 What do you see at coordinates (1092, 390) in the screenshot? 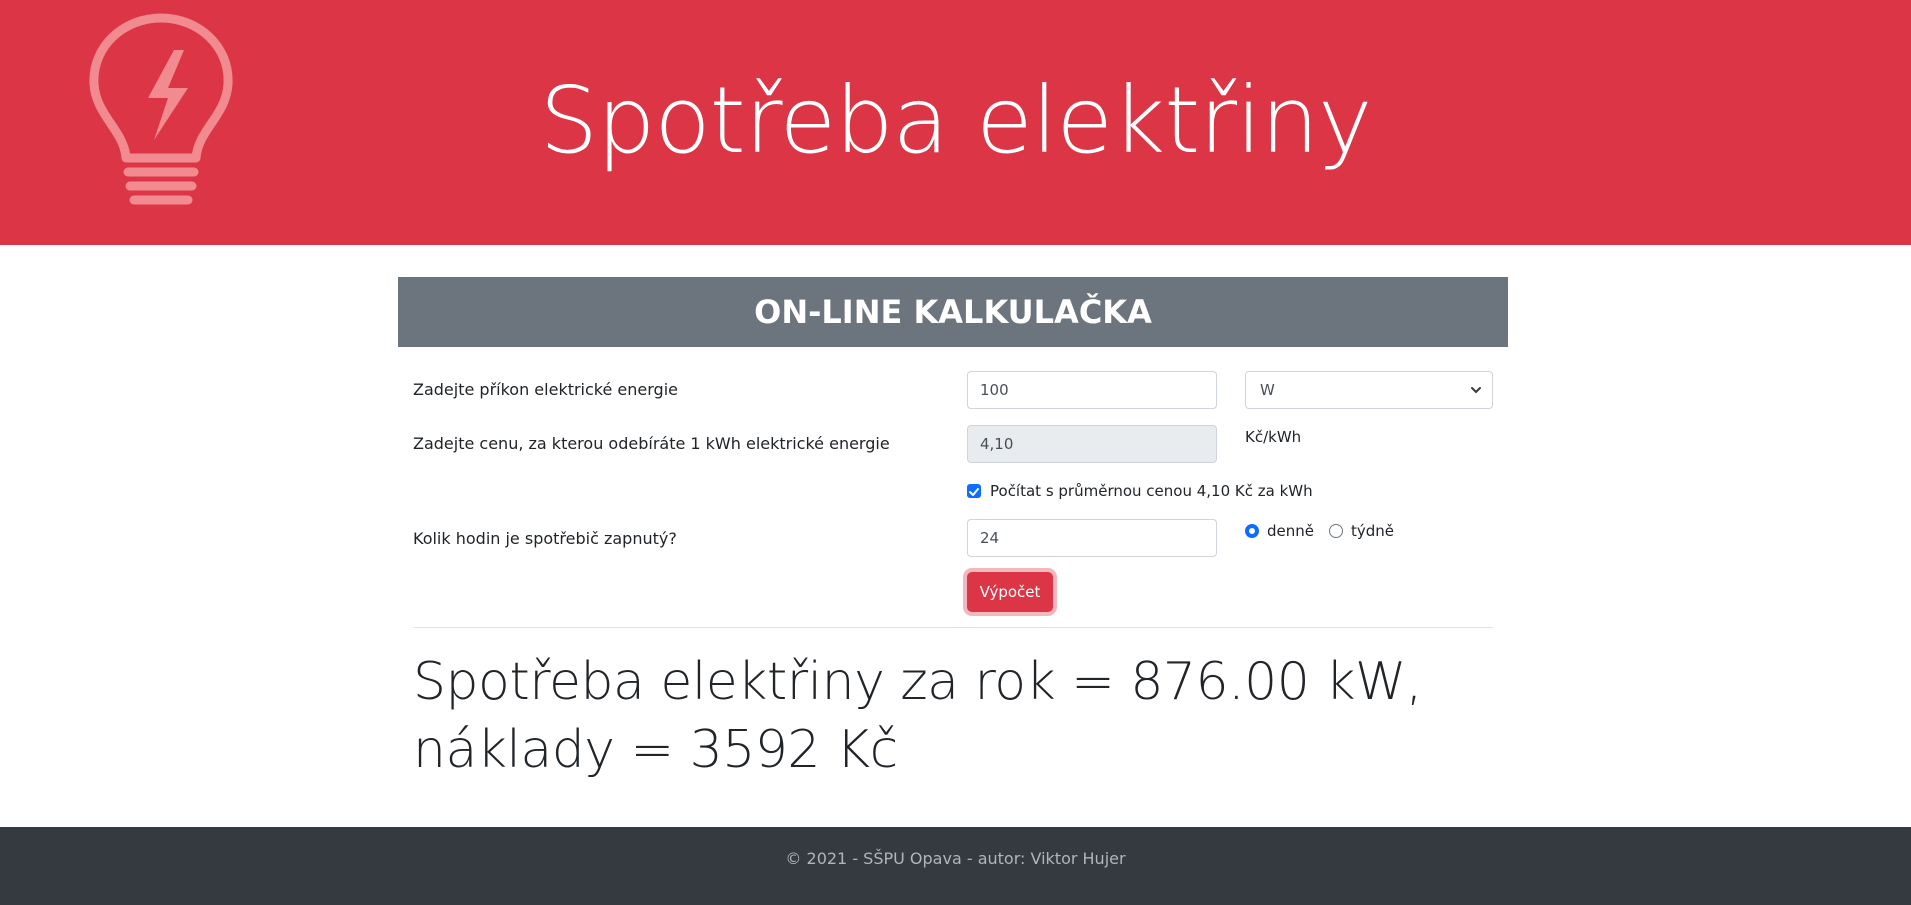
I see `power-input: 100` at bounding box center [1092, 390].